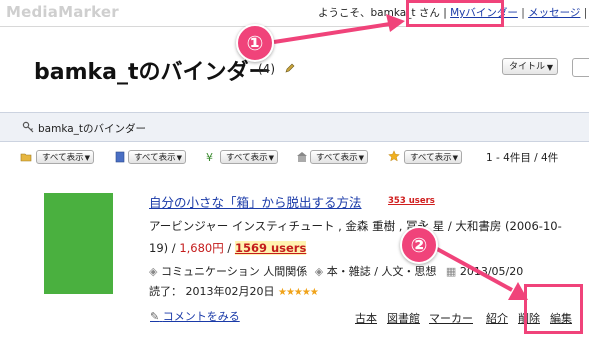  I want to click on filter-select-rating: すべて表示 ▼, so click(433, 157).